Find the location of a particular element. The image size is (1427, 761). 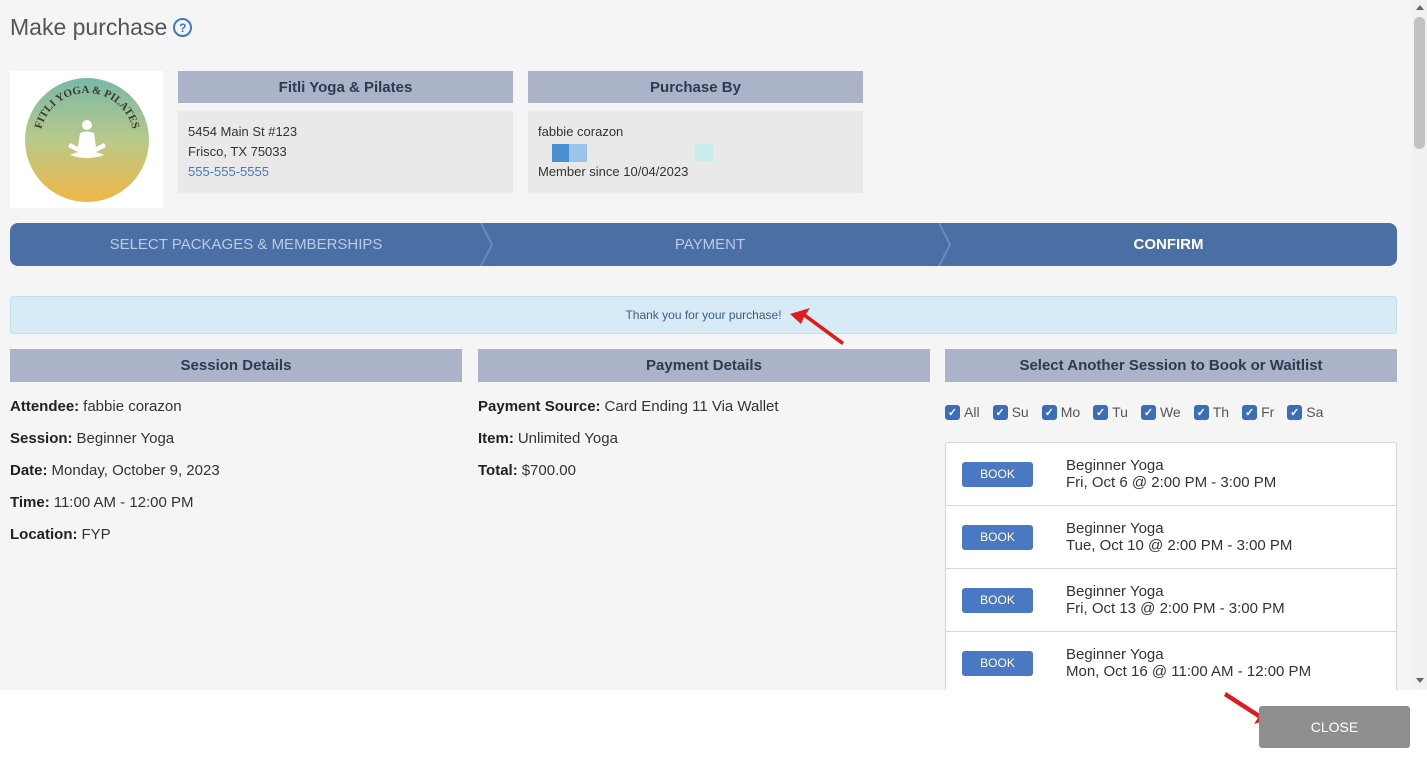

day-filter-all: ✓ All is located at coordinates (962, 412).